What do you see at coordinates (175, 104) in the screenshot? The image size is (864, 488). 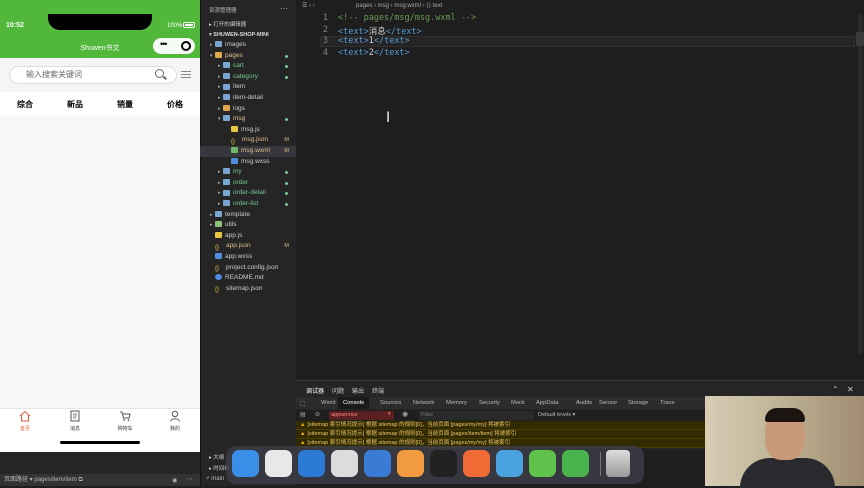 I see `category-tab-price: 价格` at bounding box center [175, 104].